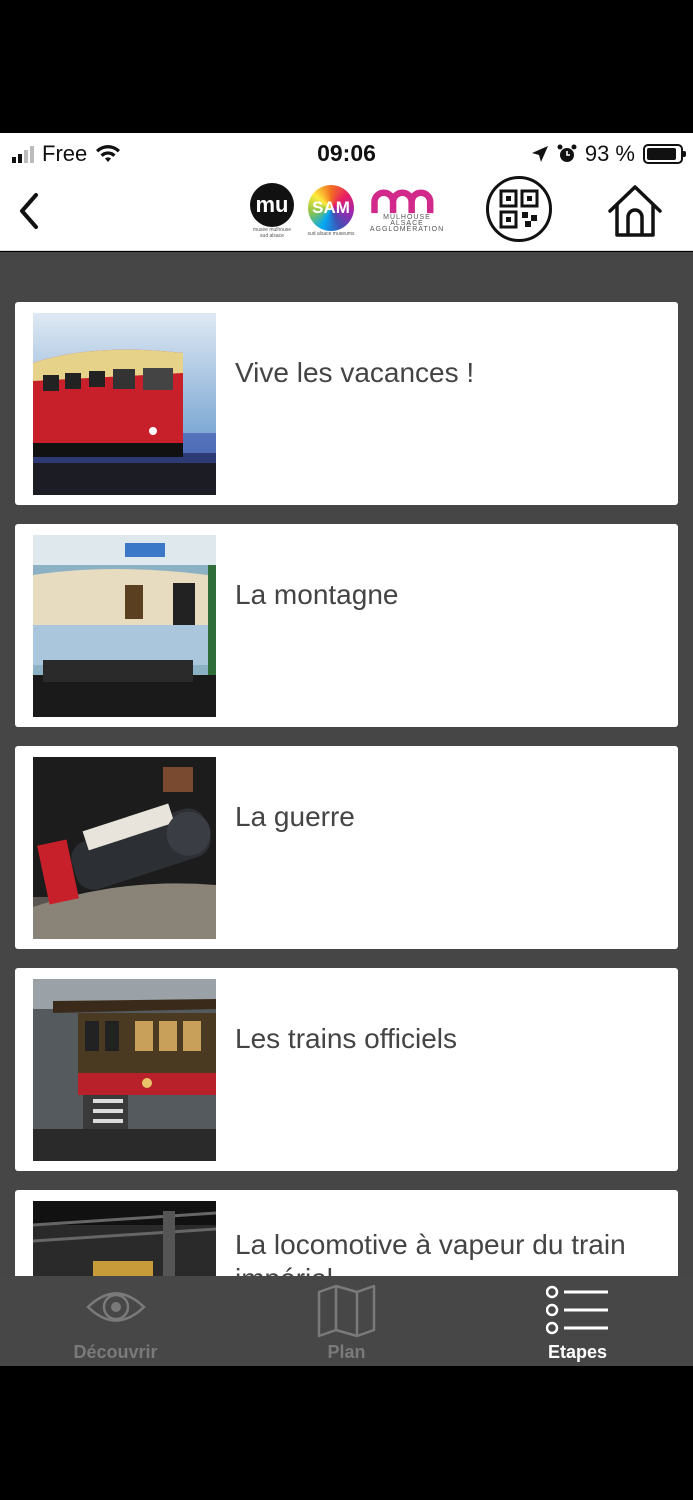  I want to click on logo-musee-mulhouse: mu musée mulhouse sud alsace, so click(272, 211).